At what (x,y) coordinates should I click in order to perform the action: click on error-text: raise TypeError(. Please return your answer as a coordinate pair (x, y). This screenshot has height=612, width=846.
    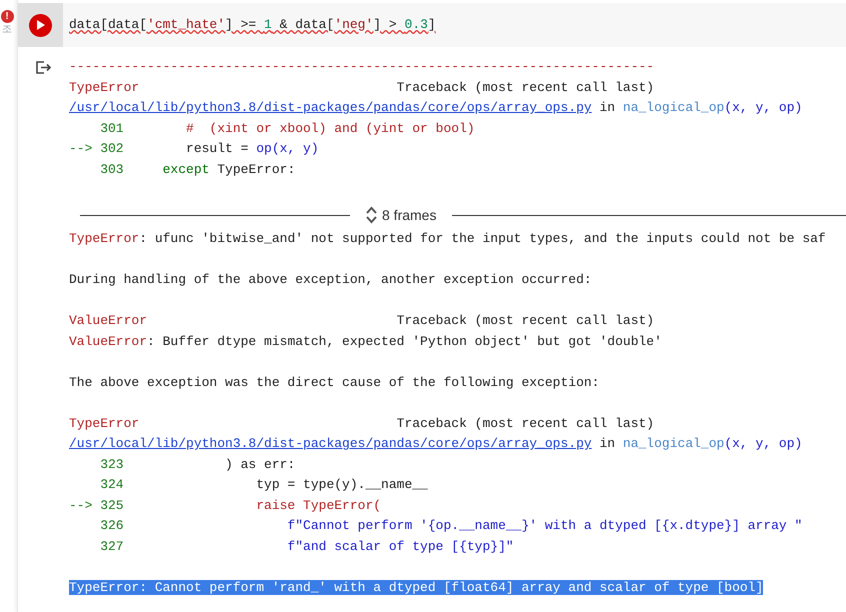
    Looking at the image, I should click on (318, 505).